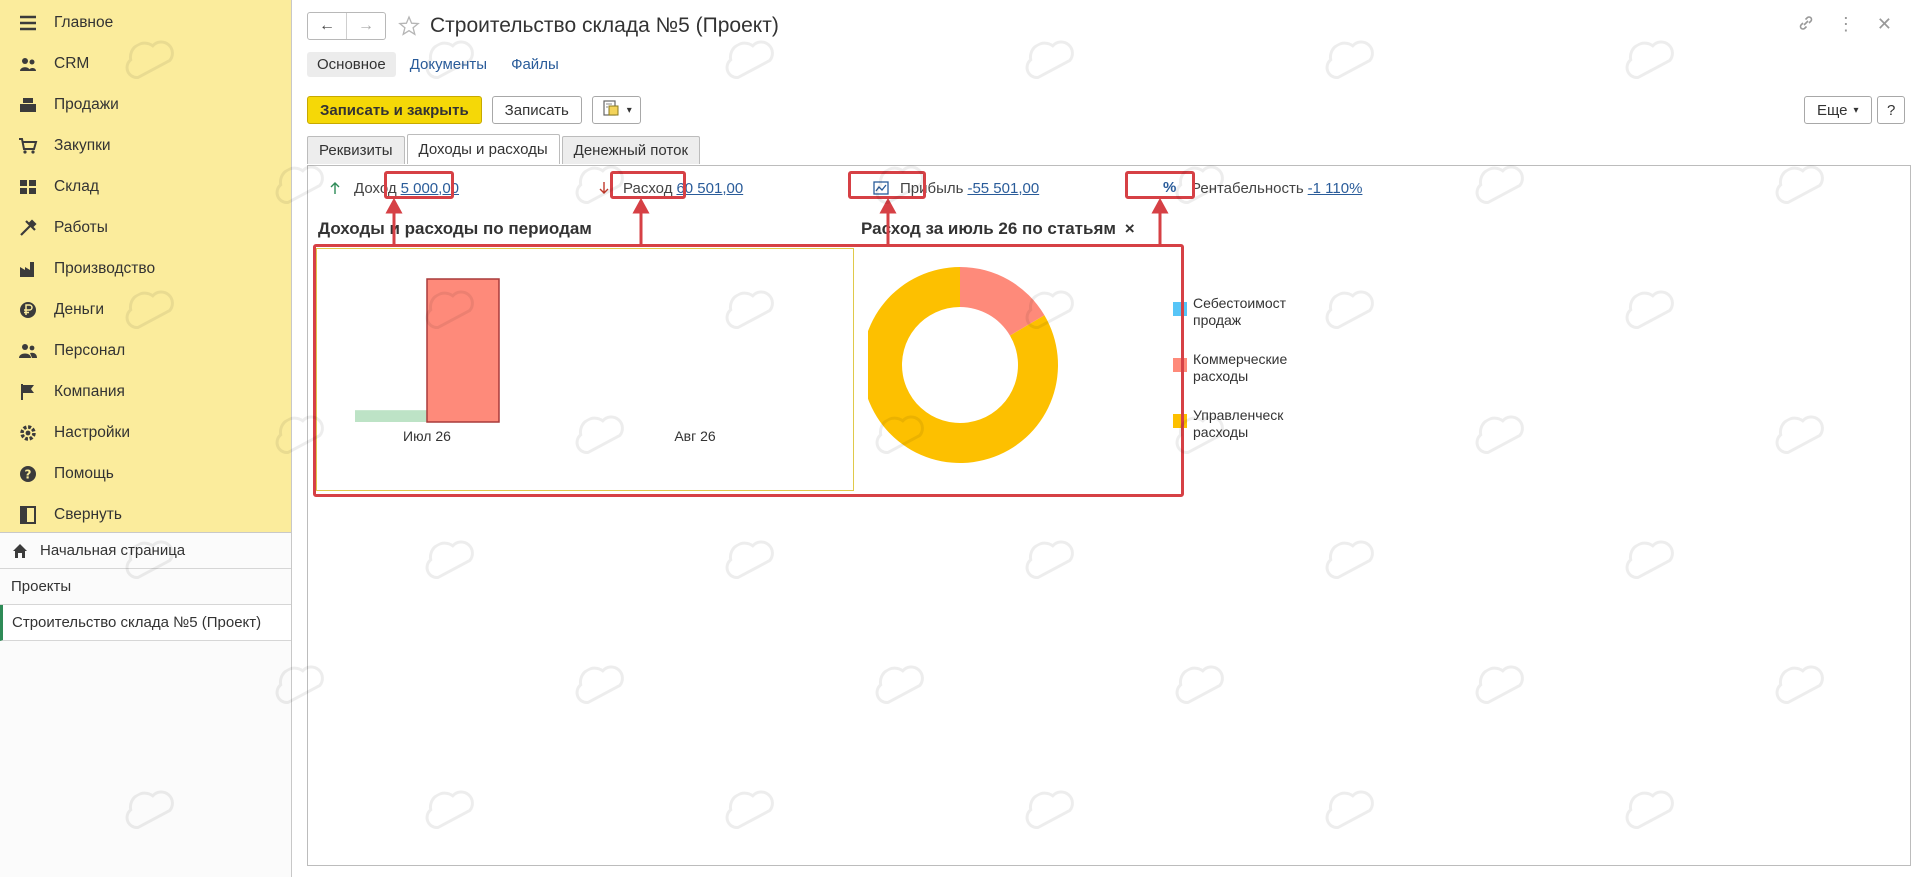 This screenshot has width=1920, height=877. What do you see at coordinates (394, 110) in the screenshot?
I see `save-and-close-button: Записать и закрыть` at bounding box center [394, 110].